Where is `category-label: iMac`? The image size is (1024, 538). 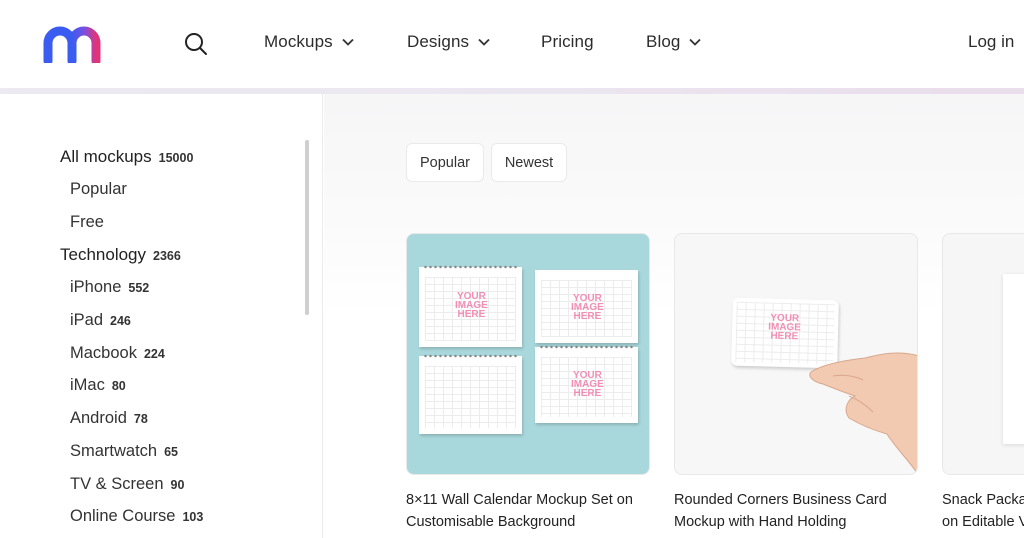 category-label: iMac is located at coordinates (87, 385).